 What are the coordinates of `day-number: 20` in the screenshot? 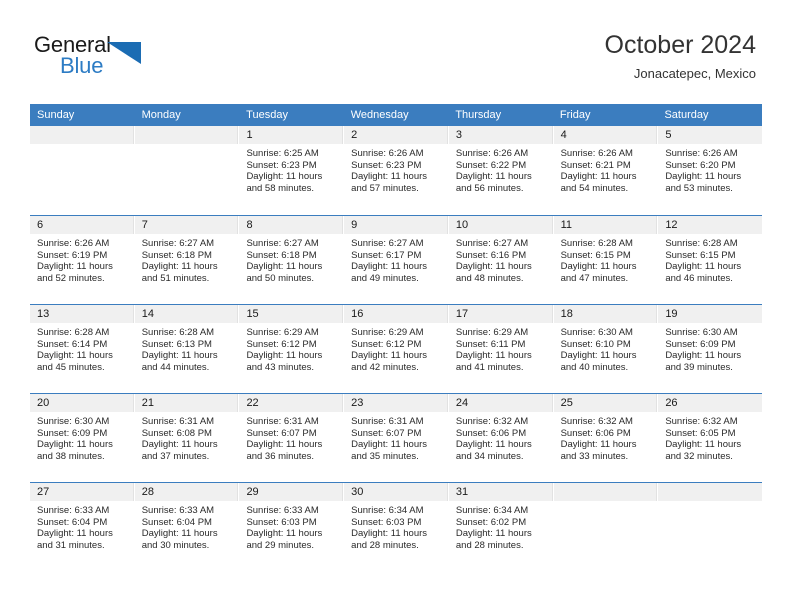 It's located at (43, 403).